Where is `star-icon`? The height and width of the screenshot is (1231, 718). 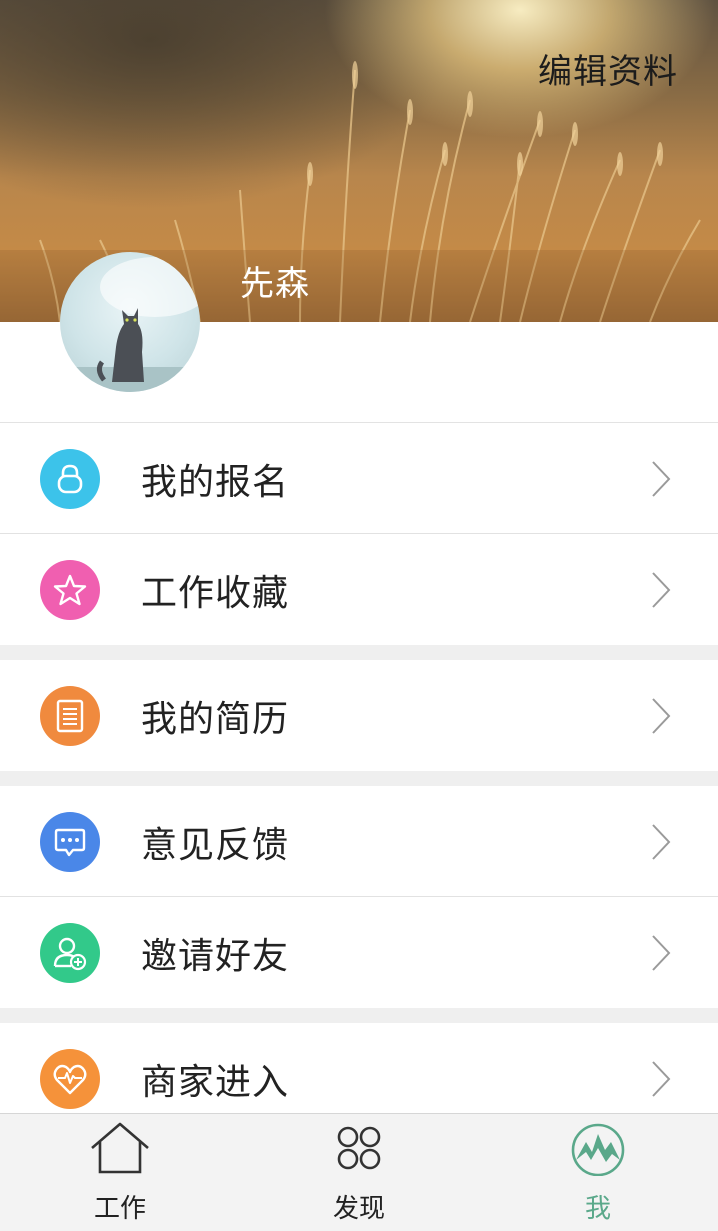
star-icon is located at coordinates (70, 590).